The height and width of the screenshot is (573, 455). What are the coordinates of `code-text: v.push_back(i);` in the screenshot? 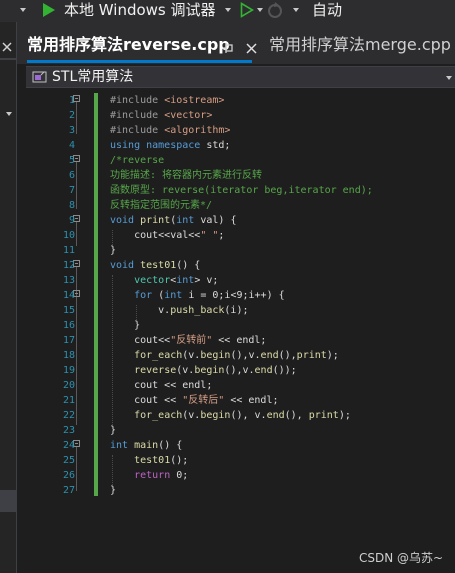 It's located at (179, 310).